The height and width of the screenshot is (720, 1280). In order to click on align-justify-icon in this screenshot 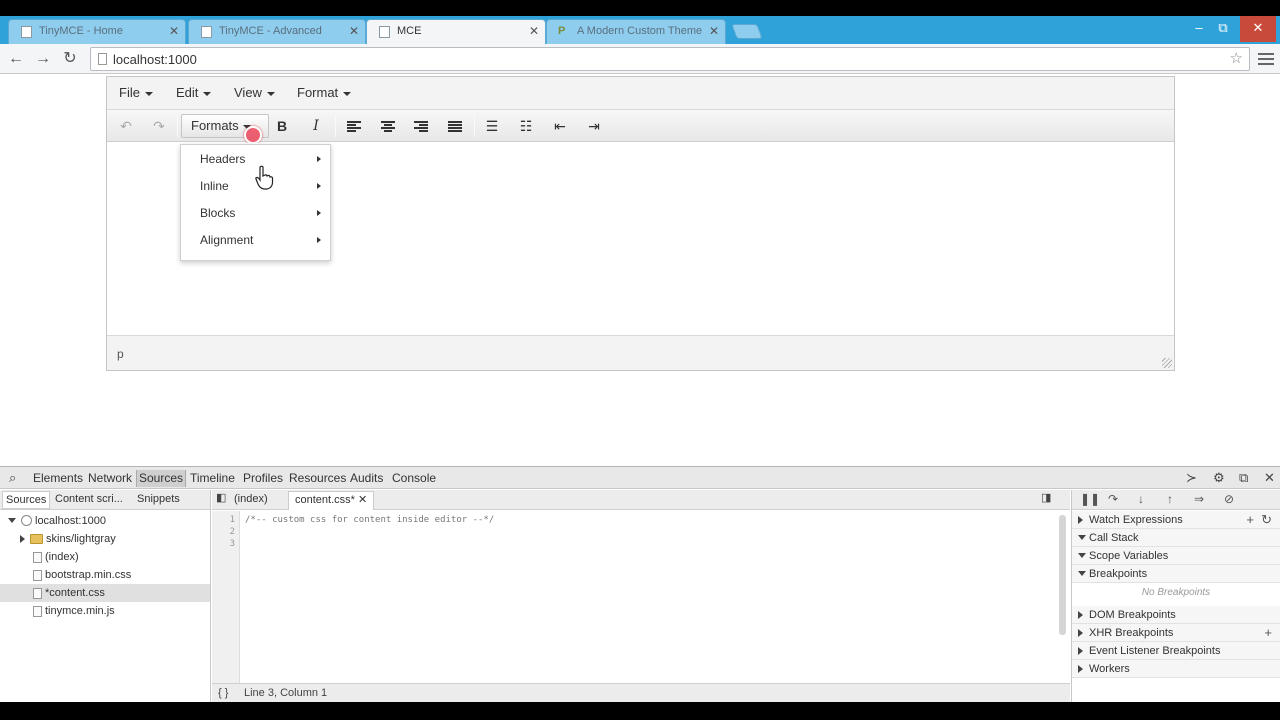, I will do `click(455, 126)`.